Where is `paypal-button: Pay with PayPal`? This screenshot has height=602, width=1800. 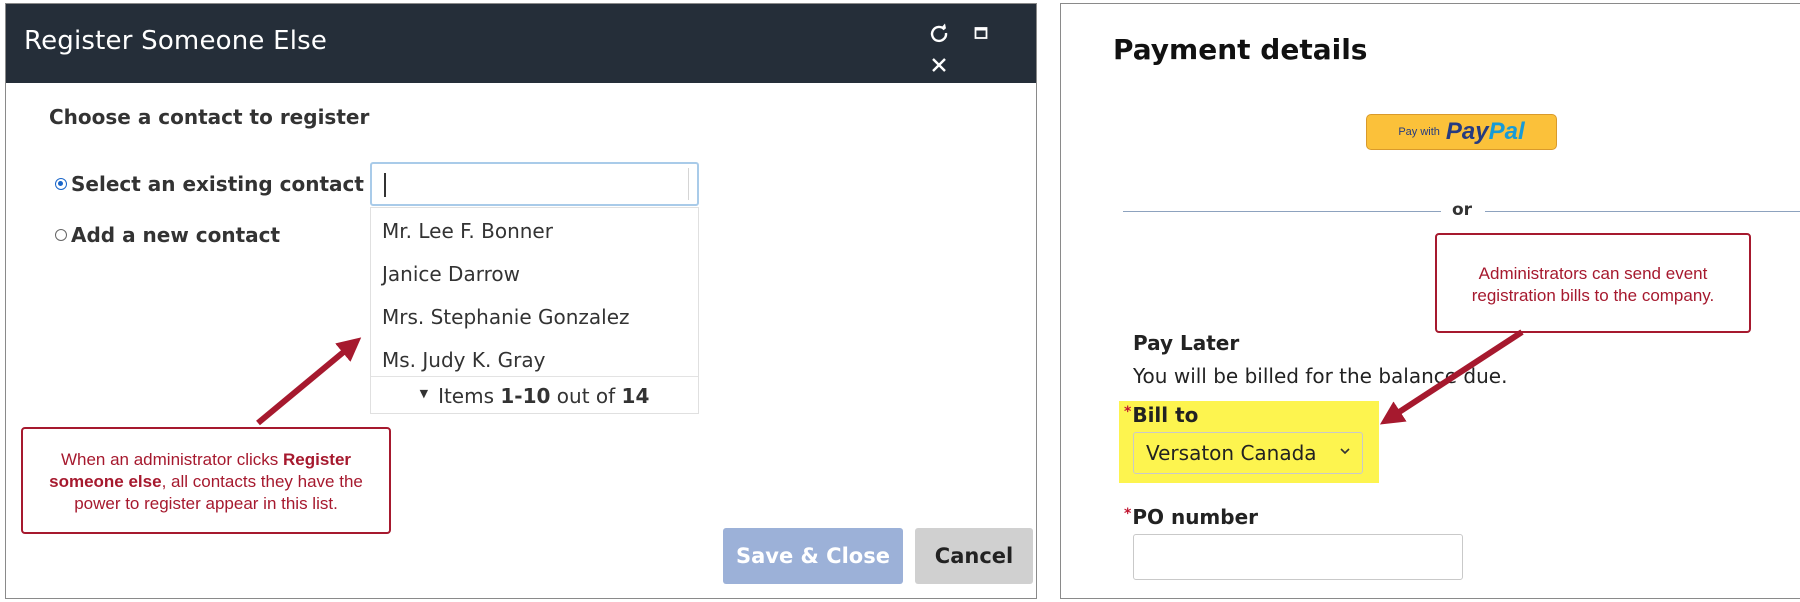 paypal-button: Pay with PayPal is located at coordinates (1461, 132).